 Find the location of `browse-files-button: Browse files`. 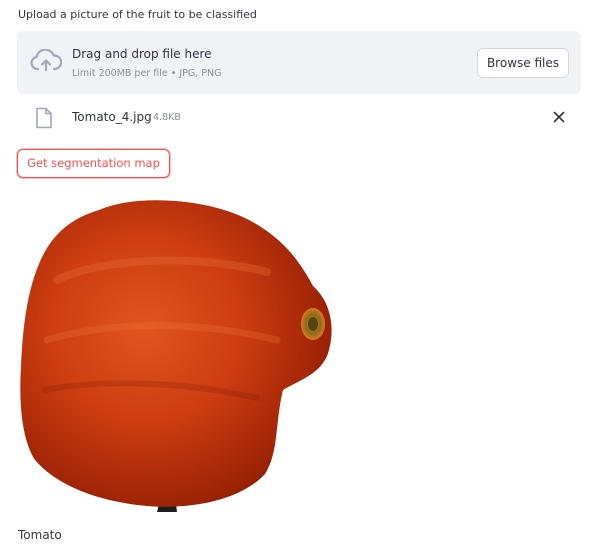

browse-files-button: Browse files is located at coordinates (522, 63).